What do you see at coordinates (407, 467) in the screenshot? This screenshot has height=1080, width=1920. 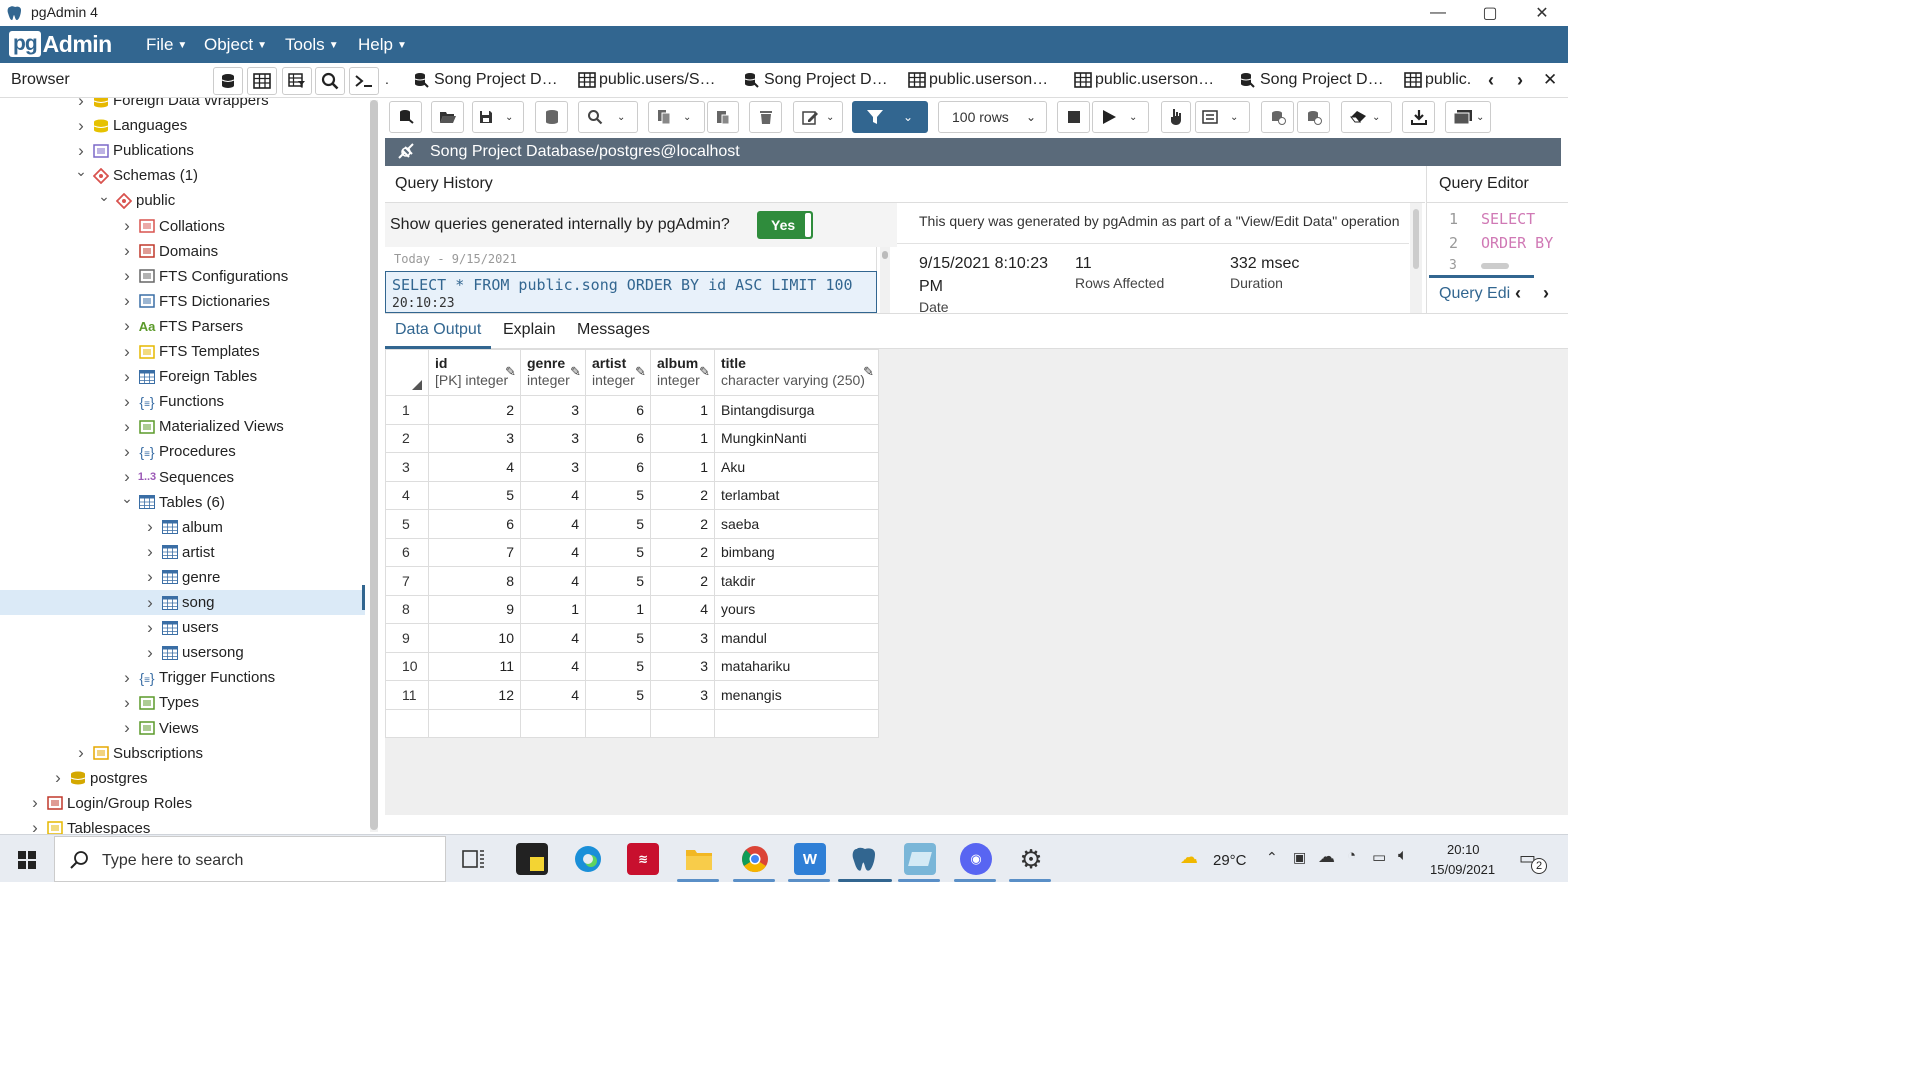 I see `row-number: 3` at bounding box center [407, 467].